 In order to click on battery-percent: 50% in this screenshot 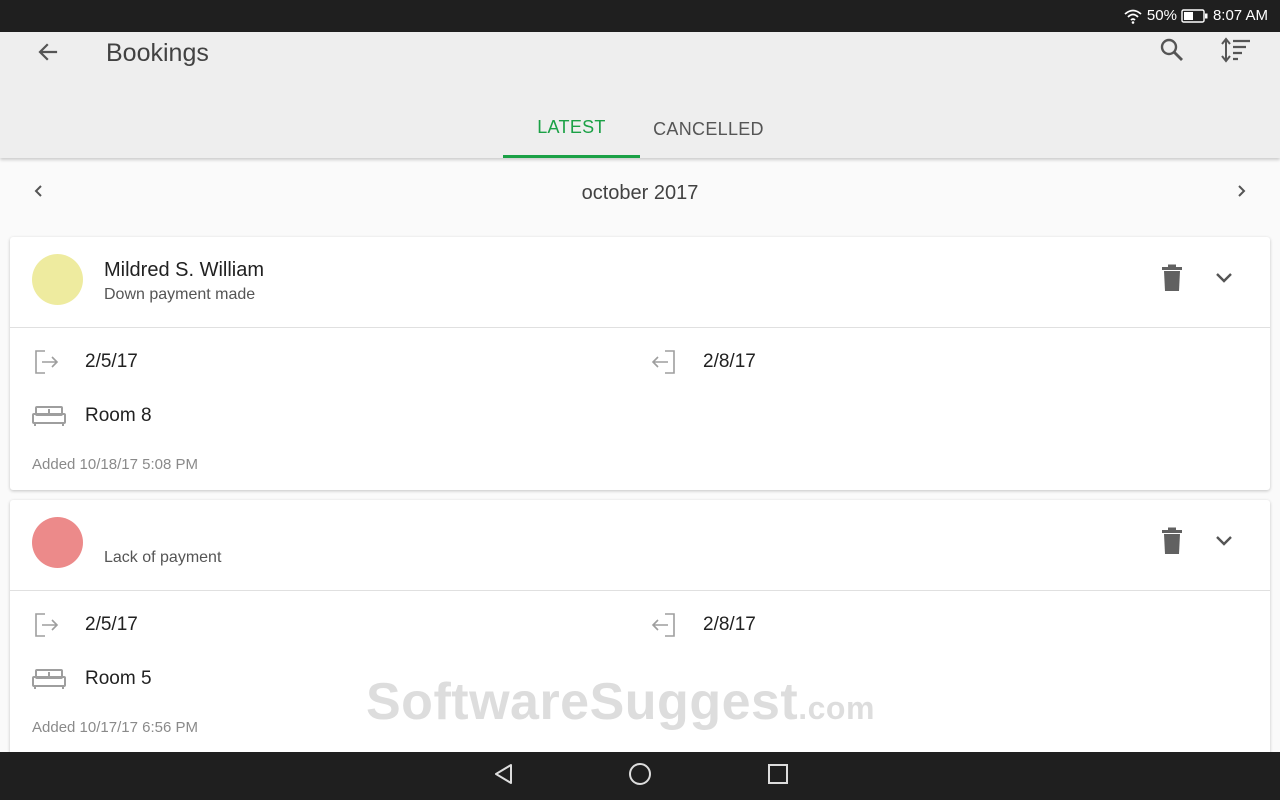, I will do `click(1161, 15)`.